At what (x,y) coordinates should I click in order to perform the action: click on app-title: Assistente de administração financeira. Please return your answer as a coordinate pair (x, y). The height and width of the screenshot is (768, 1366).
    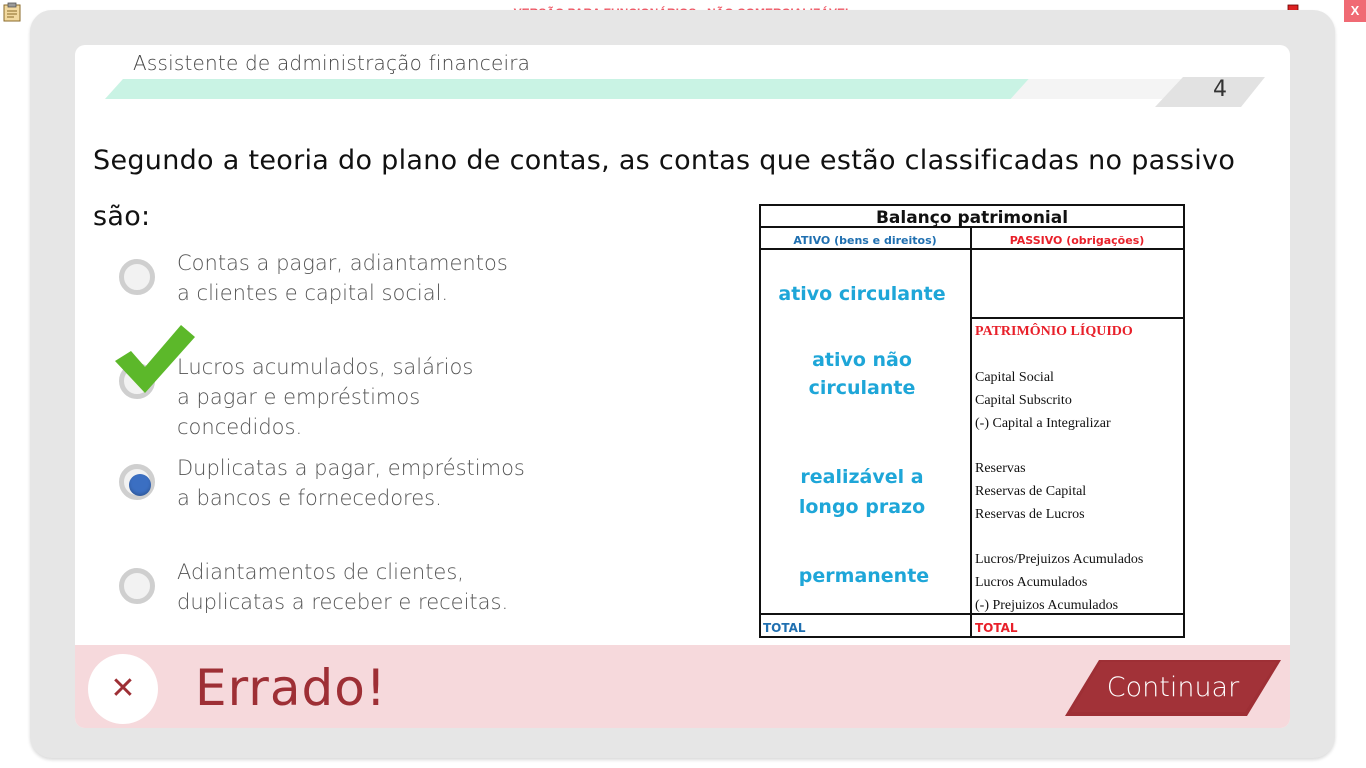
    Looking at the image, I should click on (332, 63).